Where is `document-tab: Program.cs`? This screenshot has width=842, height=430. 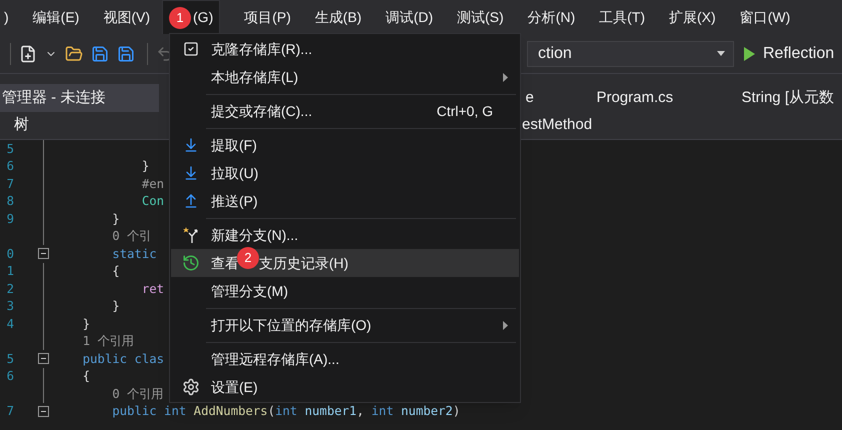
document-tab: Program.cs is located at coordinates (669, 98).